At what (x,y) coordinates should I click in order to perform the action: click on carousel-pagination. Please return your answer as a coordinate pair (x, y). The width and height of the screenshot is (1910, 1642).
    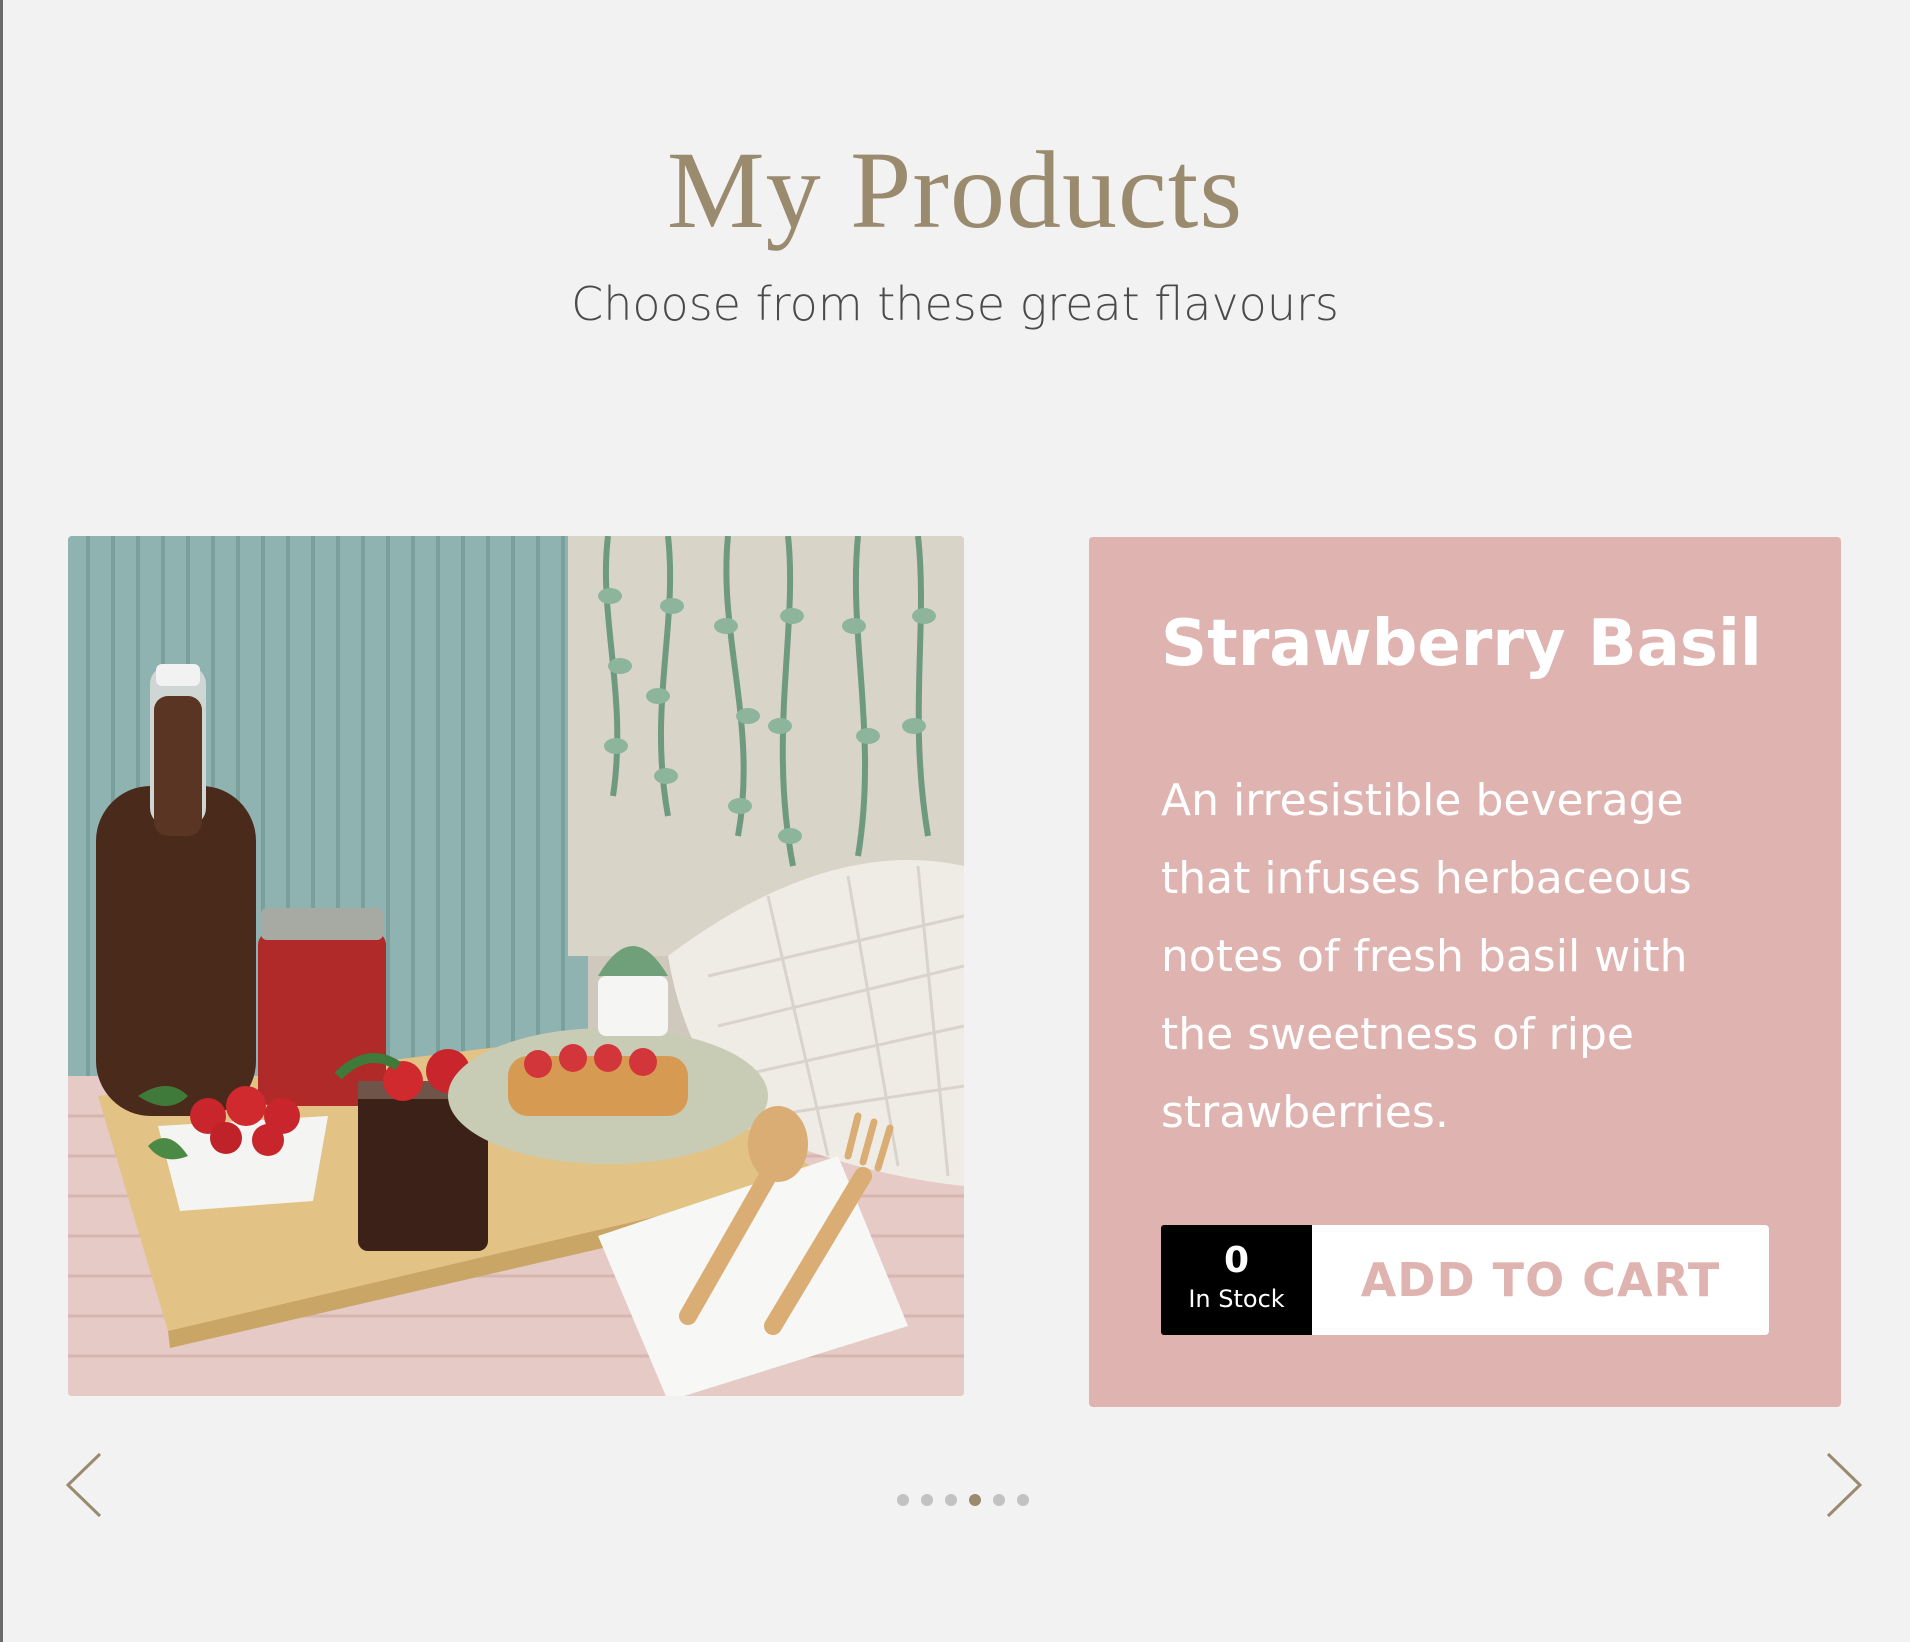
    Looking at the image, I should click on (963, 1500).